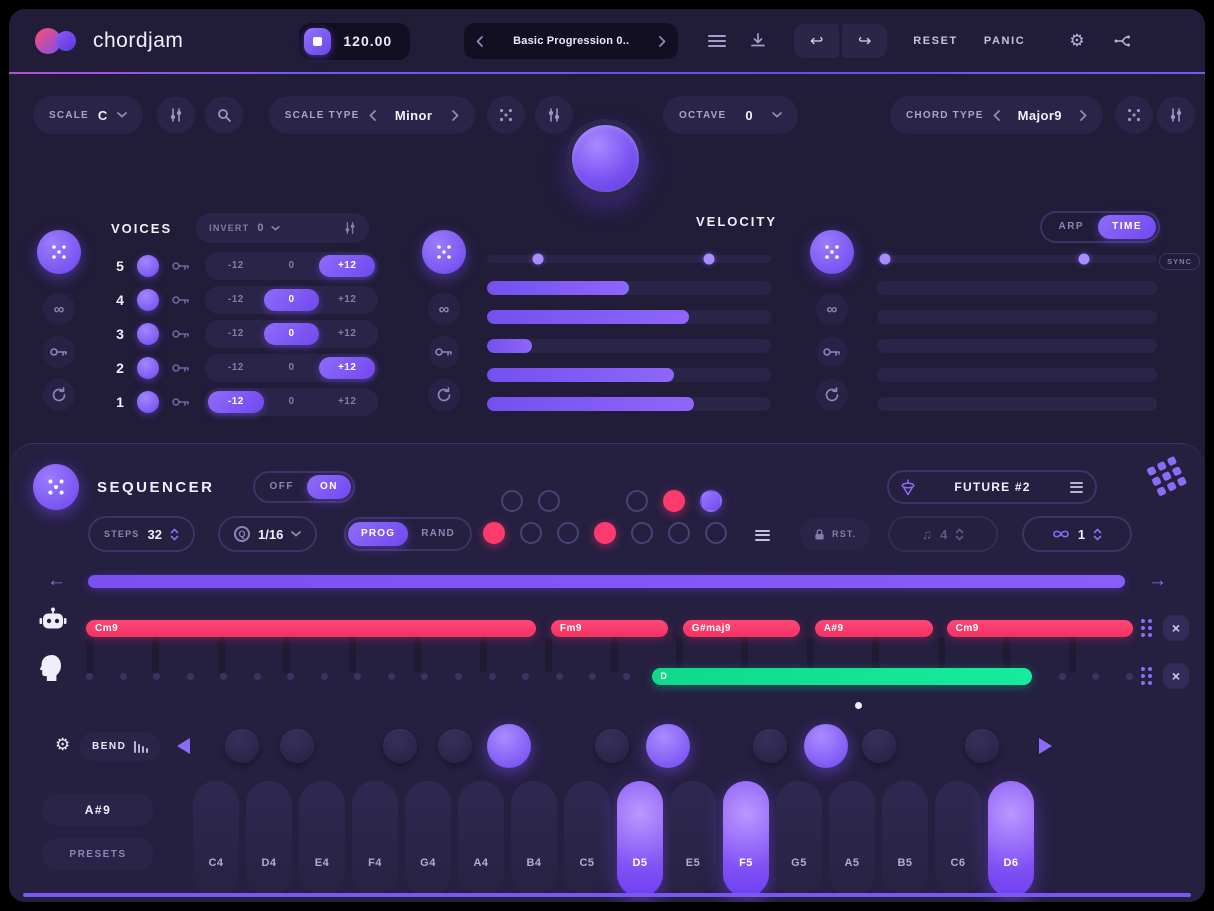 The image size is (1214, 911). What do you see at coordinates (758, 41) in the screenshot?
I see `save-download-icon` at bounding box center [758, 41].